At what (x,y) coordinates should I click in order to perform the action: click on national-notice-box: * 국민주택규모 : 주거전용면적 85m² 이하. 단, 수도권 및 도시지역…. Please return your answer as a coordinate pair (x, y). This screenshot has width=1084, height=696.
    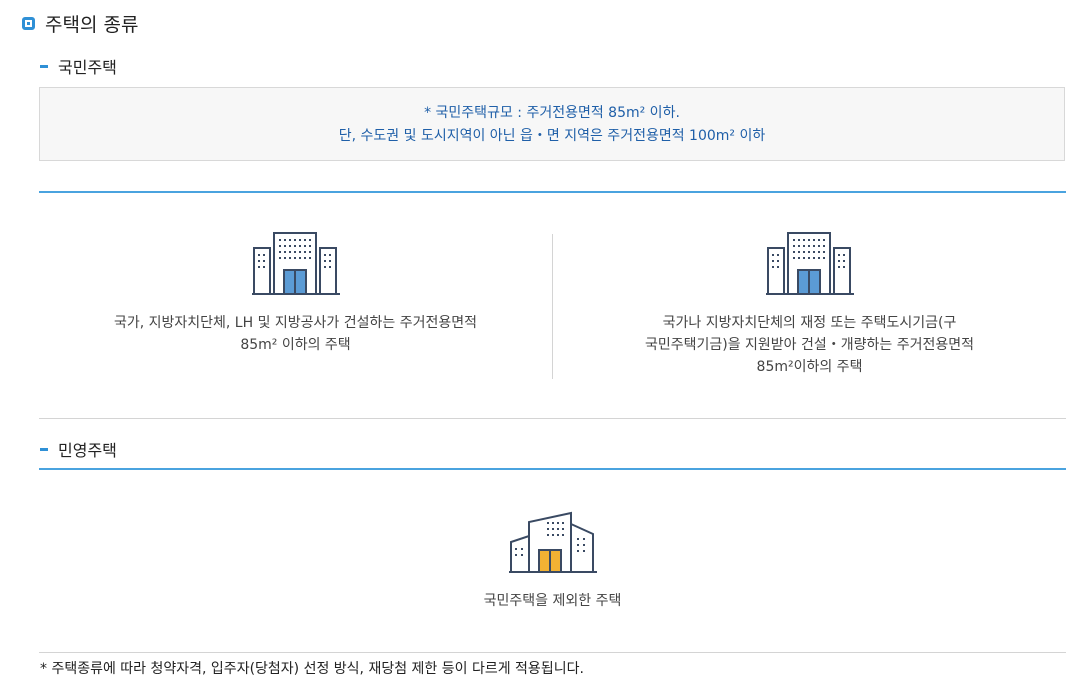
    Looking at the image, I should click on (552, 124).